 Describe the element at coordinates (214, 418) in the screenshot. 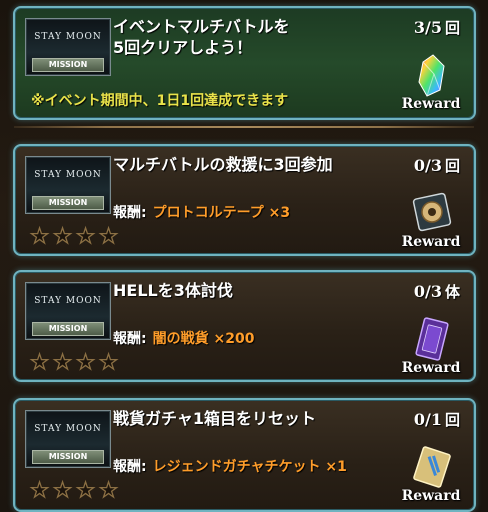

I see `mission-title: 戦貨ガチャ1箱目をリセット` at that location.